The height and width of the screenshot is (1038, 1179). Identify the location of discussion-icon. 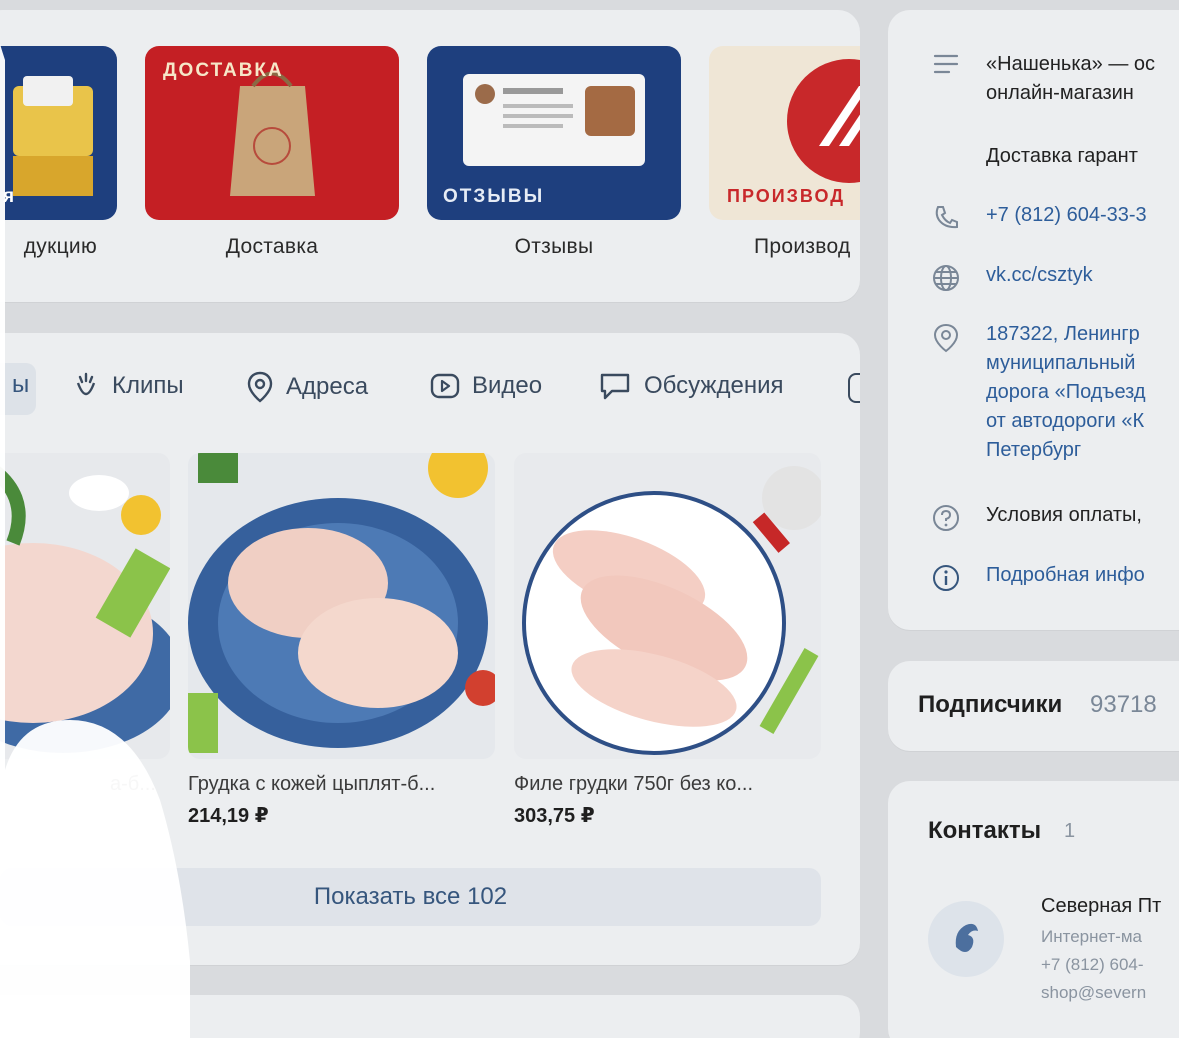
(615, 386).